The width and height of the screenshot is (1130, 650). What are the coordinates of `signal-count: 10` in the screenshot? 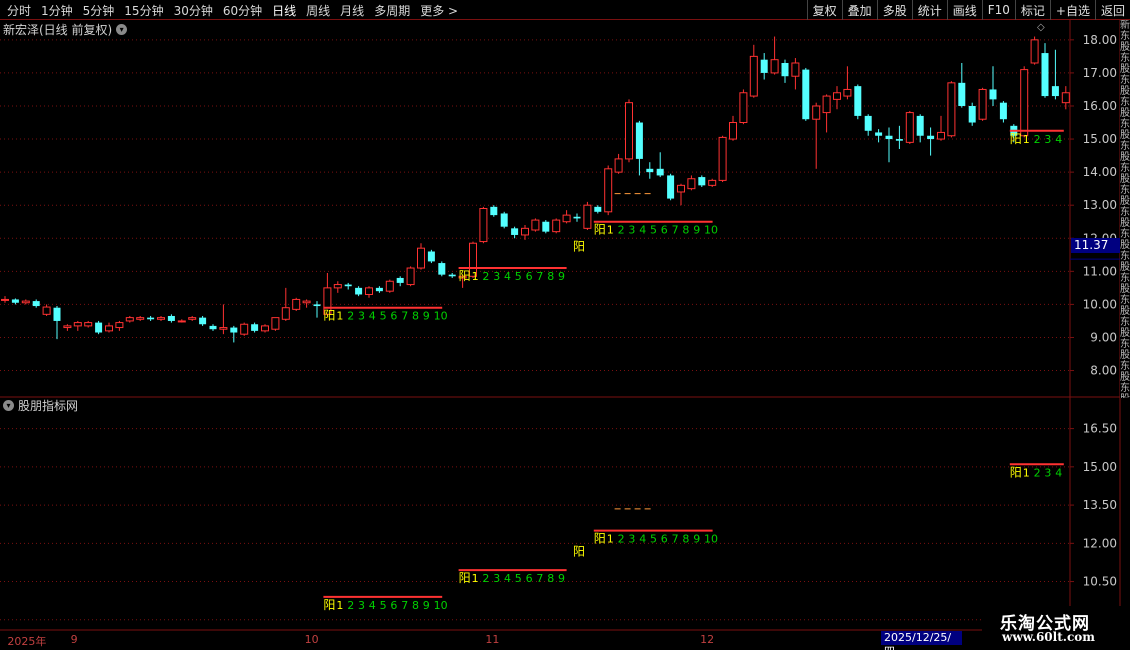 It's located at (711, 230).